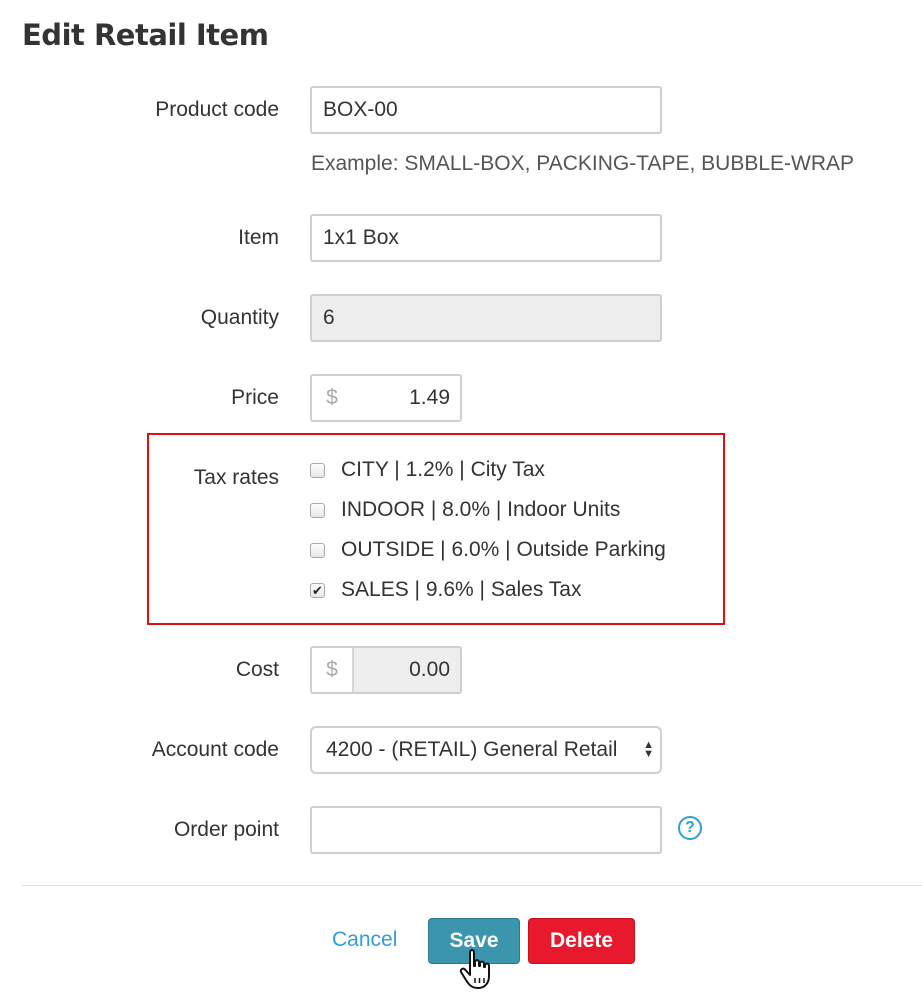  Describe the element at coordinates (145, 35) in the screenshot. I see `page-title: Edit Retail Item` at that location.